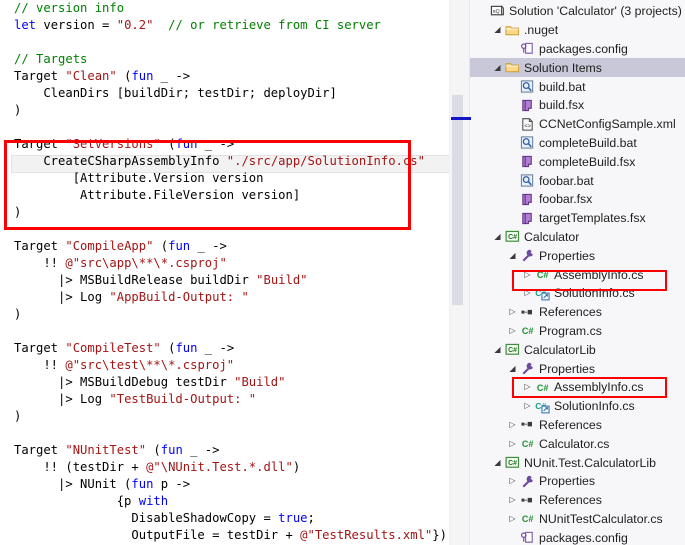 The width and height of the screenshot is (685, 545). What do you see at coordinates (528, 444) in the screenshot?
I see `svg-text: C#` at bounding box center [528, 444].